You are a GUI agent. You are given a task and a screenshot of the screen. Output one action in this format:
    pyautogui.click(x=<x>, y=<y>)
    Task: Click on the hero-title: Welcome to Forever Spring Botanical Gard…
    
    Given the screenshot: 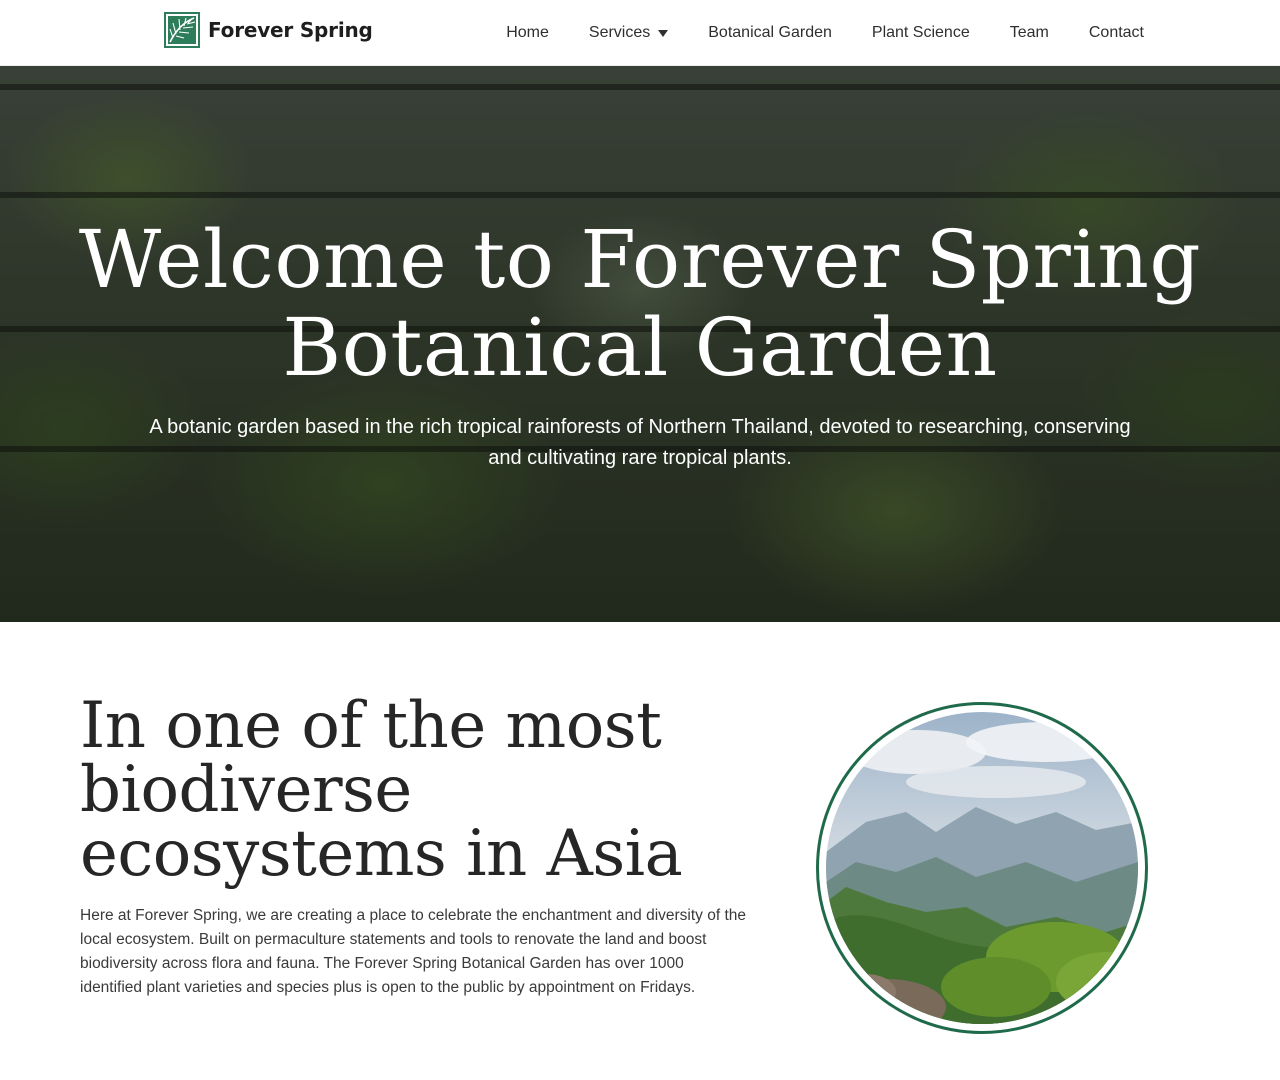 What is the action you would take?
    pyautogui.click(x=640, y=303)
    